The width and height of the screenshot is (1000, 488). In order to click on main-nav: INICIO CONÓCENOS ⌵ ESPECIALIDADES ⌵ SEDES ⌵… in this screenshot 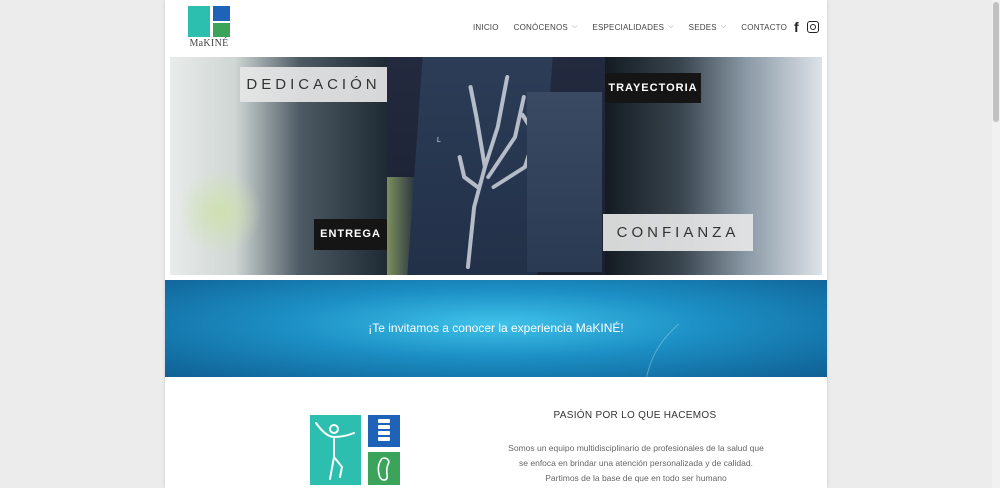, I will do `click(646, 27)`.